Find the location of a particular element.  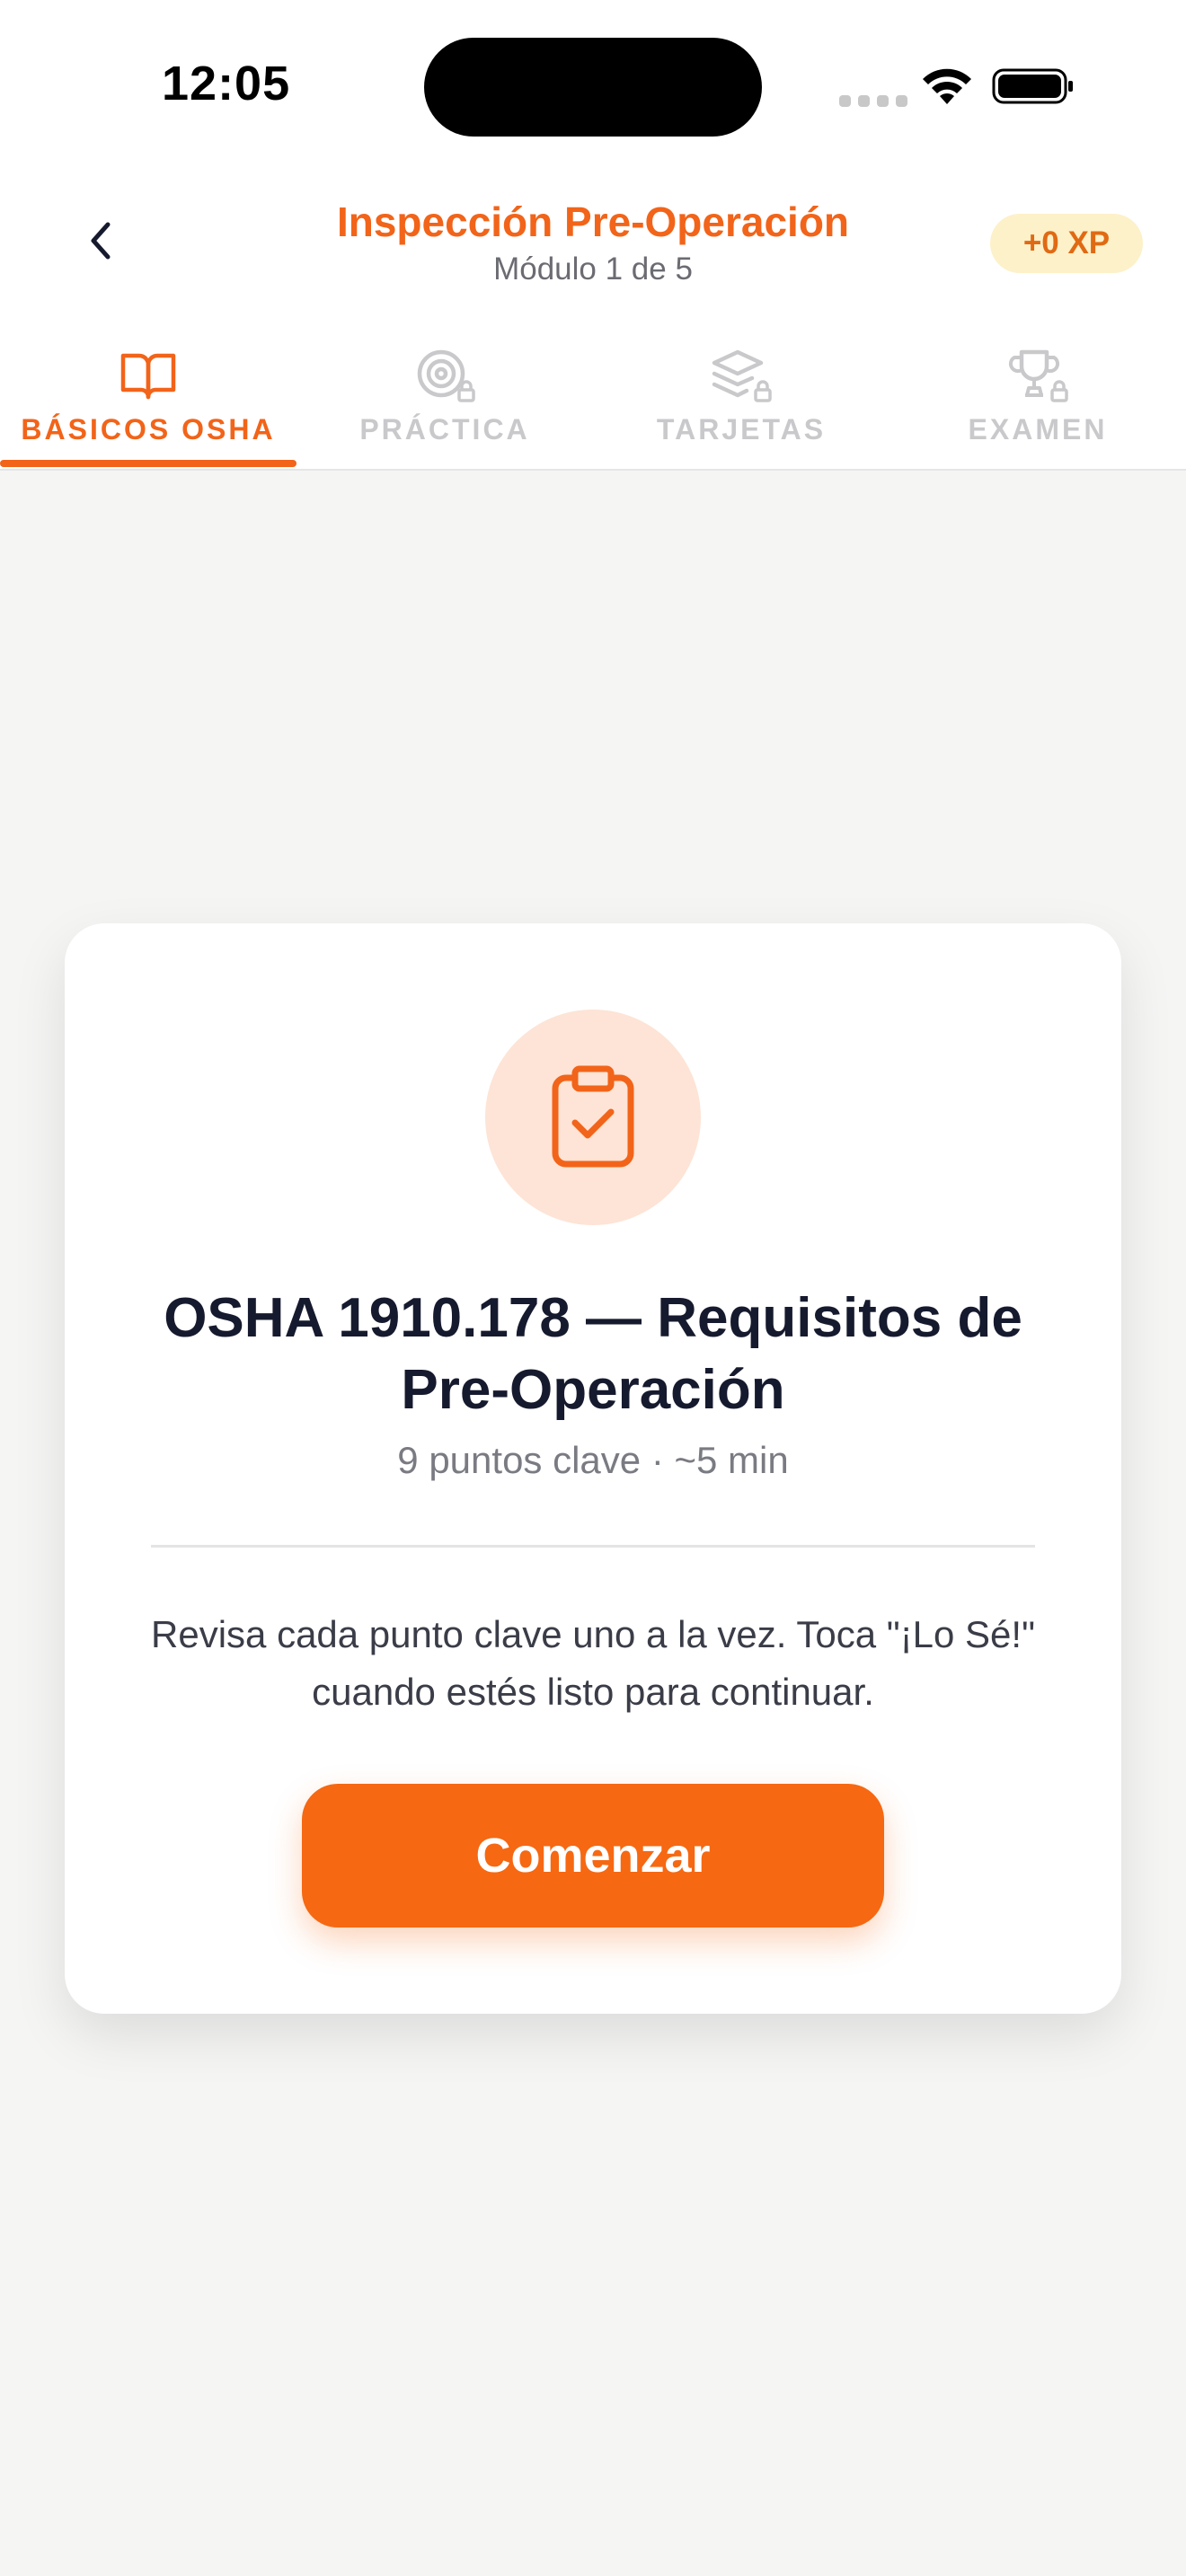

status-bar: 12:05 is located at coordinates (593, 85).